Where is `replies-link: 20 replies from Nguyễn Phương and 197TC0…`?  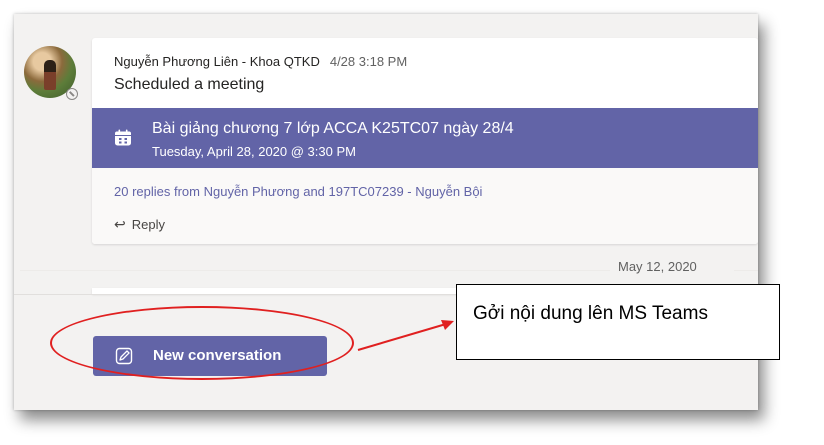 replies-link: 20 replies from Nguyễn Phương and 197TC0… is located at coordinates (298, 191).